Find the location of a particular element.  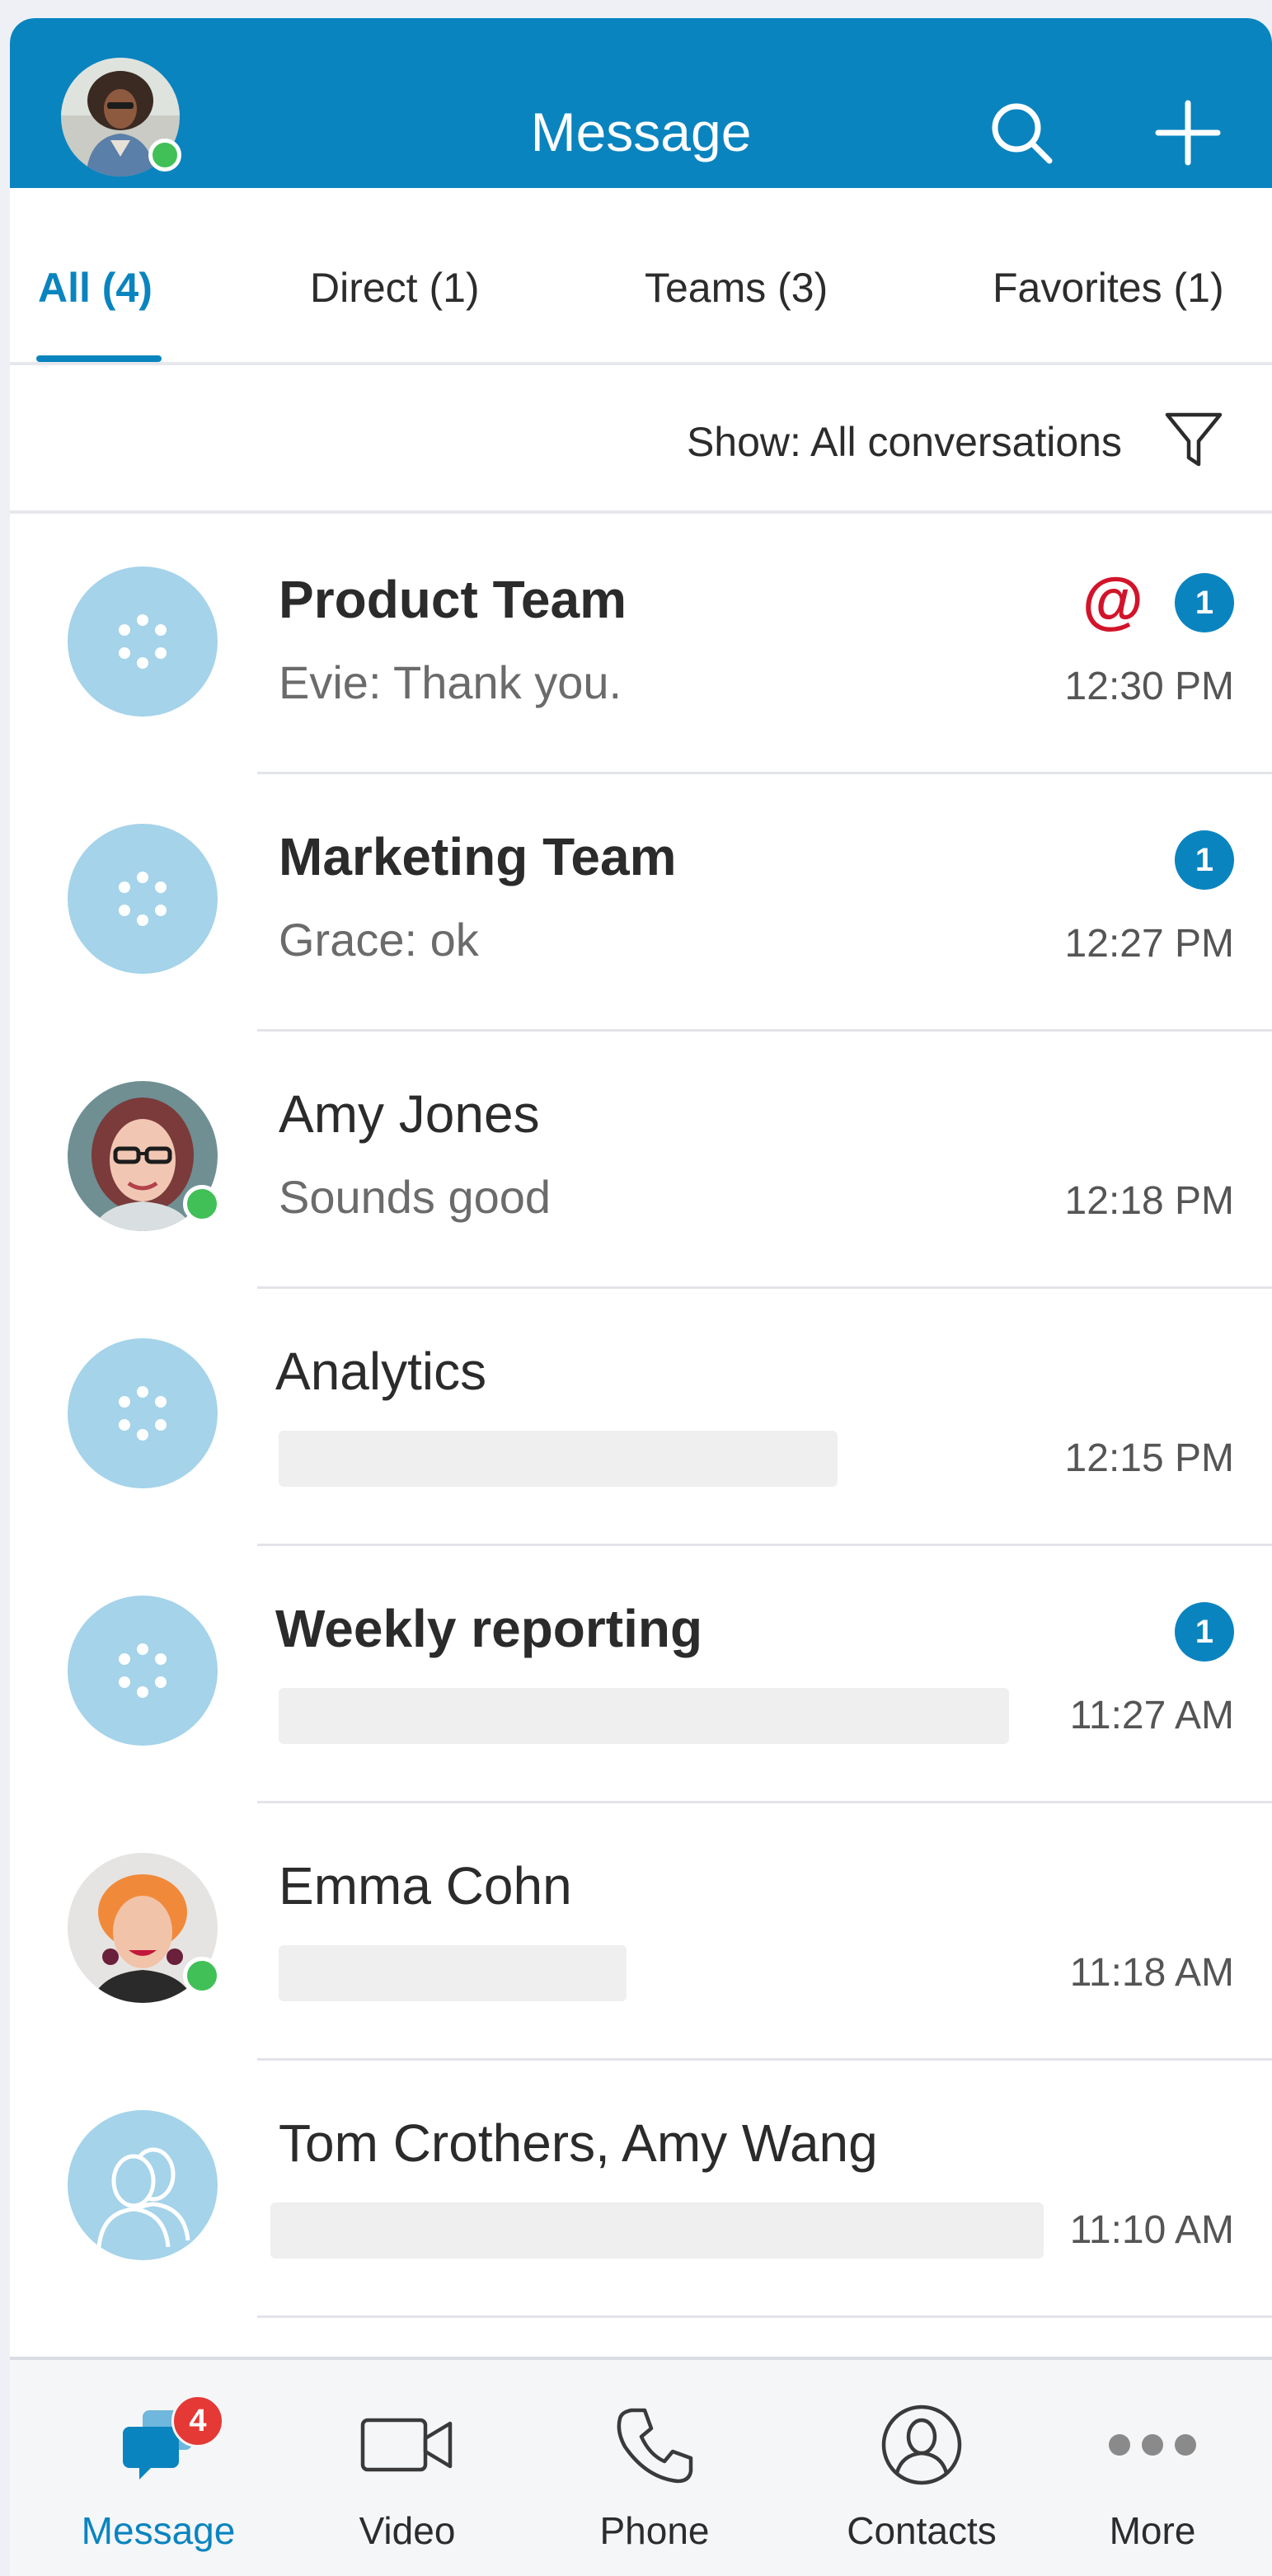

video-icon is located at coordinates (406, 2445).